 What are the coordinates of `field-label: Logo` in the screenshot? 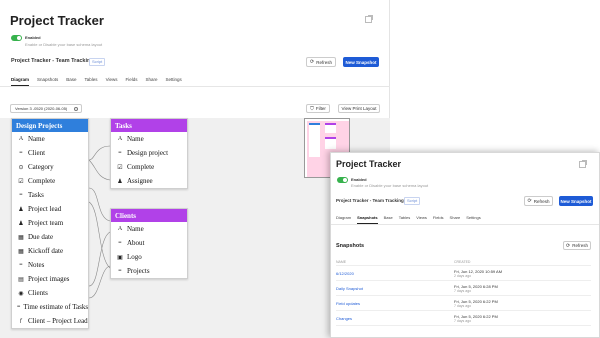 It's located at (134, 257).